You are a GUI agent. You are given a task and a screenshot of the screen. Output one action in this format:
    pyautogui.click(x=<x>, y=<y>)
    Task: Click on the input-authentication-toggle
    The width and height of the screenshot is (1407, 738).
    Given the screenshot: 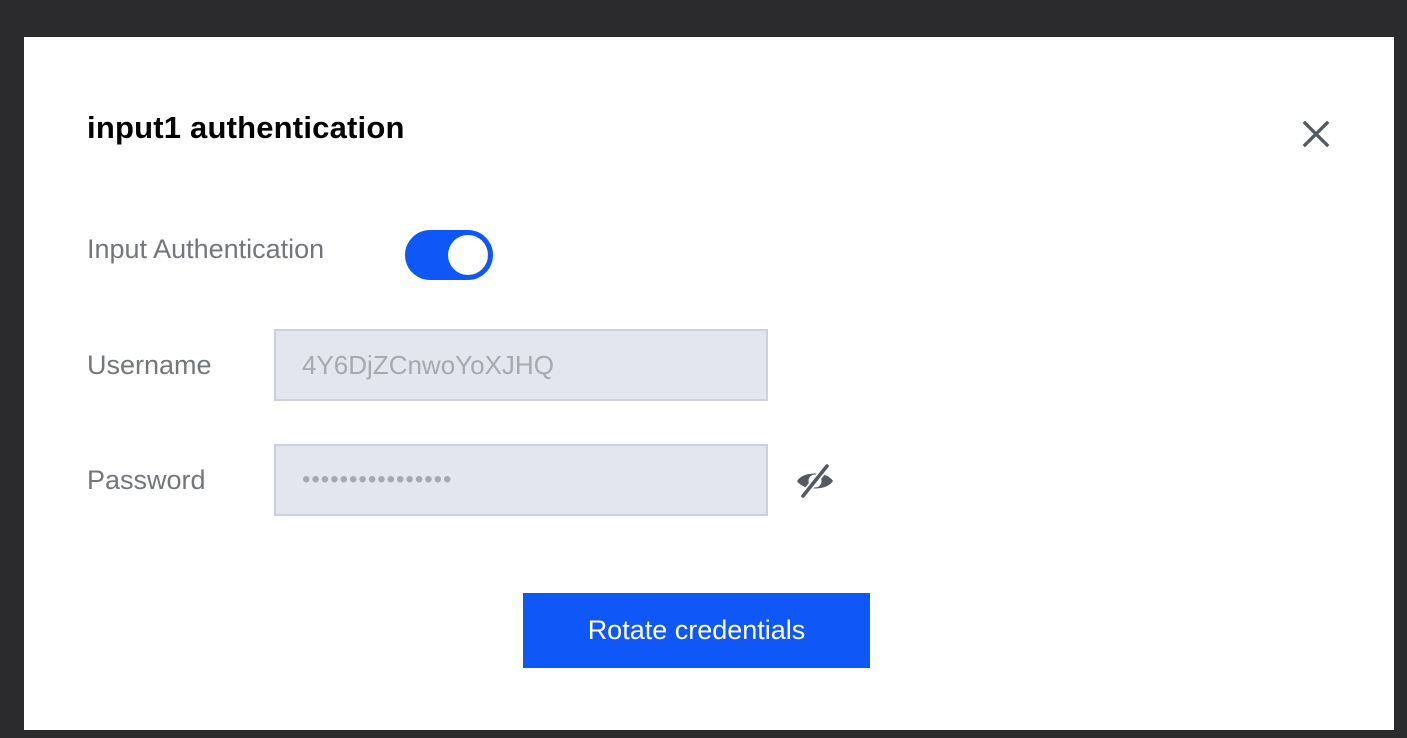 What is the action you would take?
    pyautogui.click(x=449, y=255)
    